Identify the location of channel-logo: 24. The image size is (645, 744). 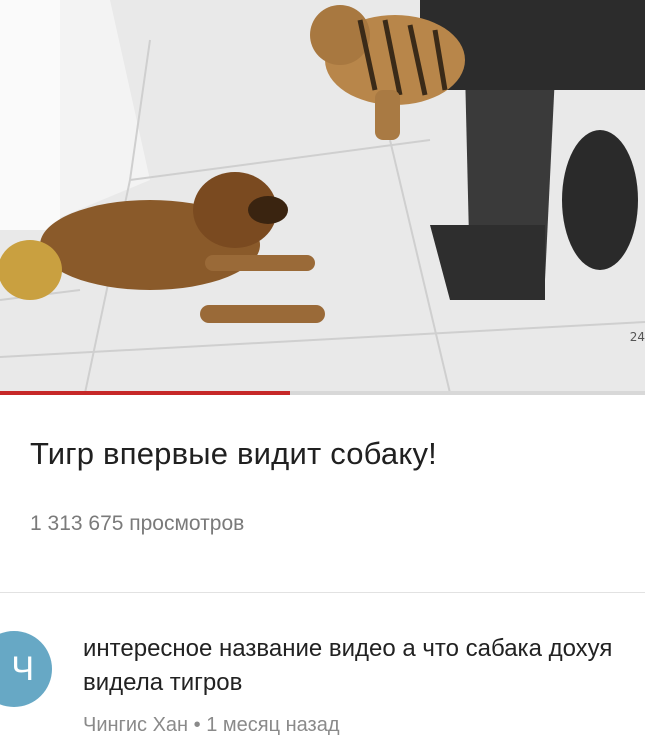
(637, 337).